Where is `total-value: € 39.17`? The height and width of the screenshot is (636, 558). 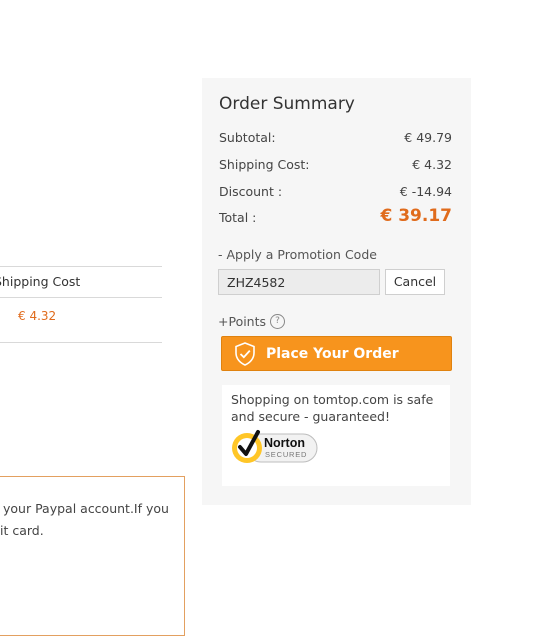 total-value: € 39.17 is located at coordinates (416, 216).